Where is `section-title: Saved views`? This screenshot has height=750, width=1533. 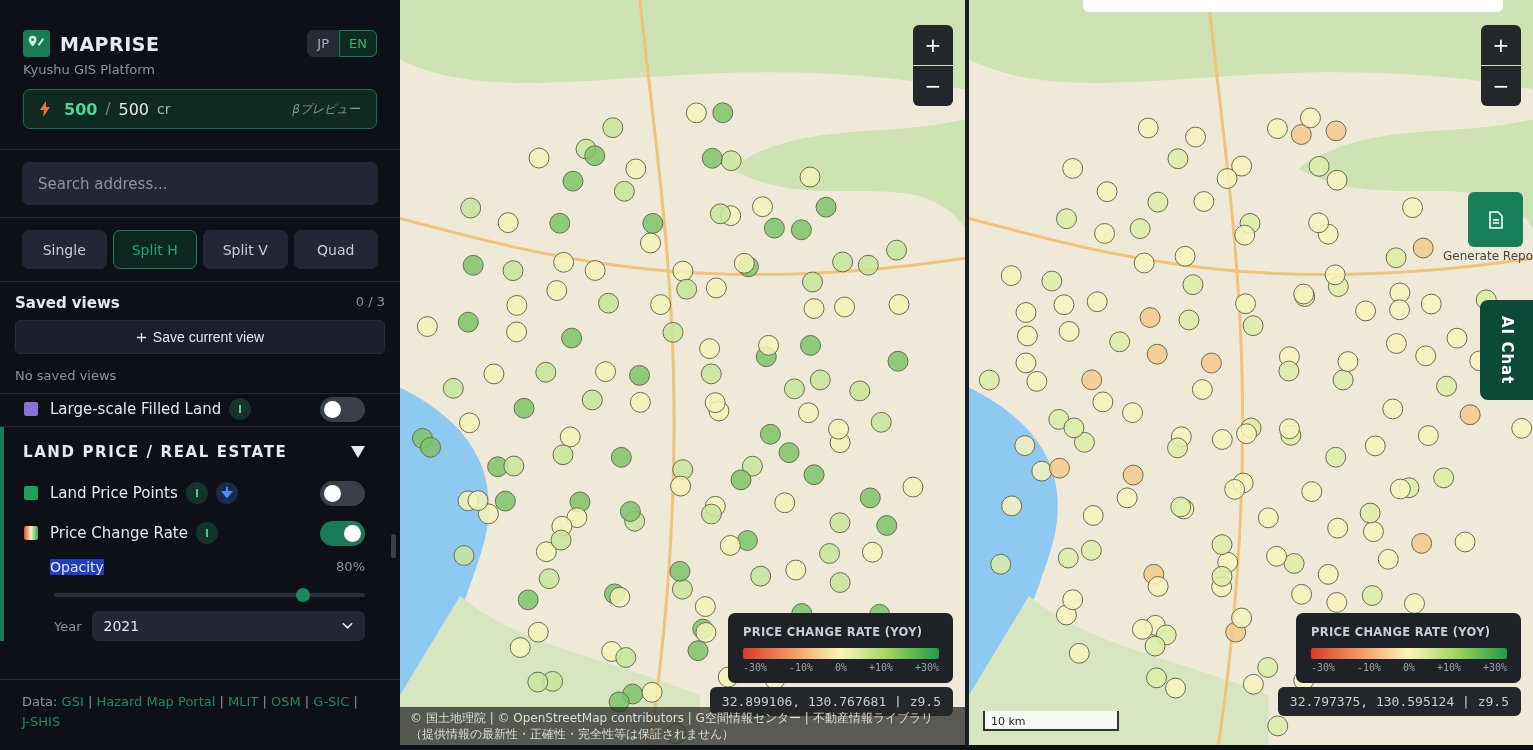 section-title: Saved views is located at coordinates (67, 303).